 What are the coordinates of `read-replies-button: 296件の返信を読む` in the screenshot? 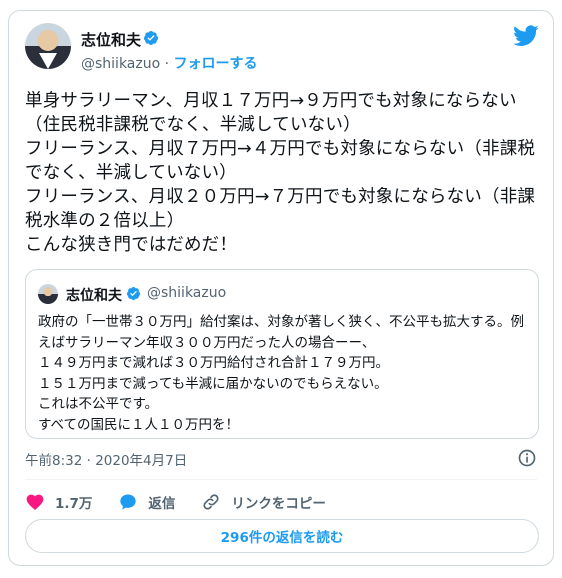 It's located at (282, 536).